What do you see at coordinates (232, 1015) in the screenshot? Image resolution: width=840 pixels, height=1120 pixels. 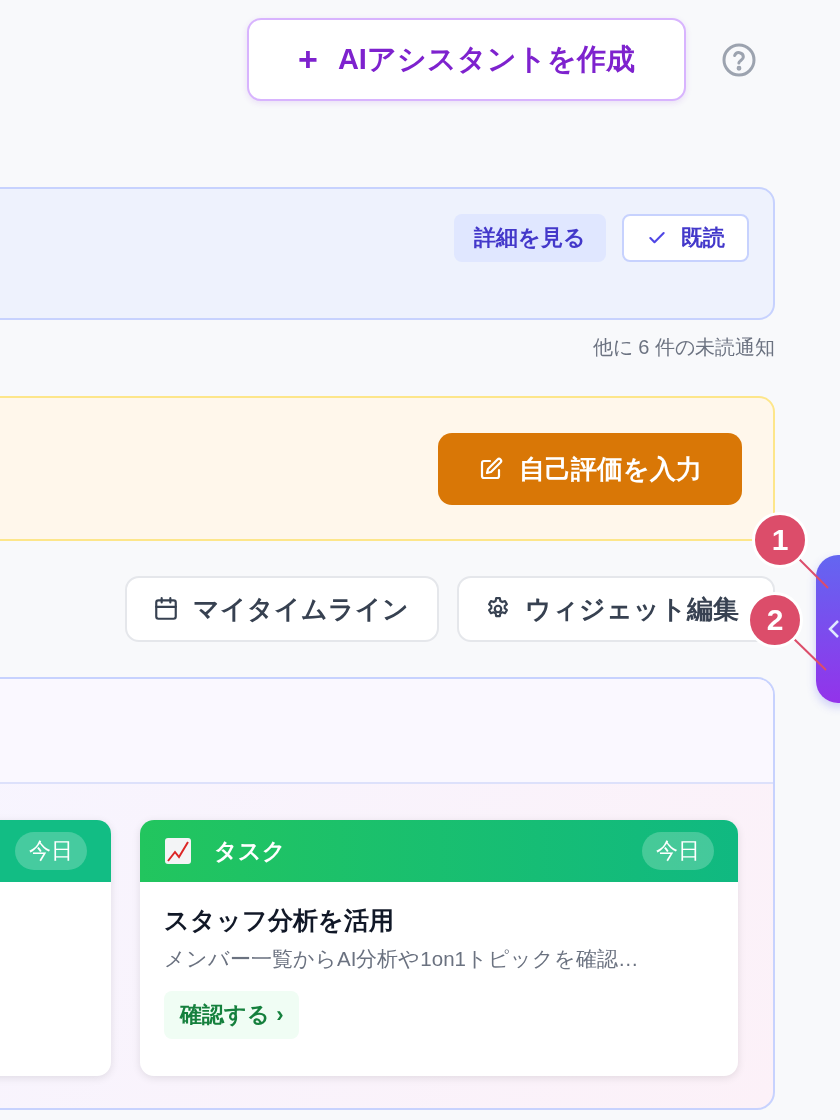 I see `confirm-button: 確認する ›` at bounding box center [232, 1015].